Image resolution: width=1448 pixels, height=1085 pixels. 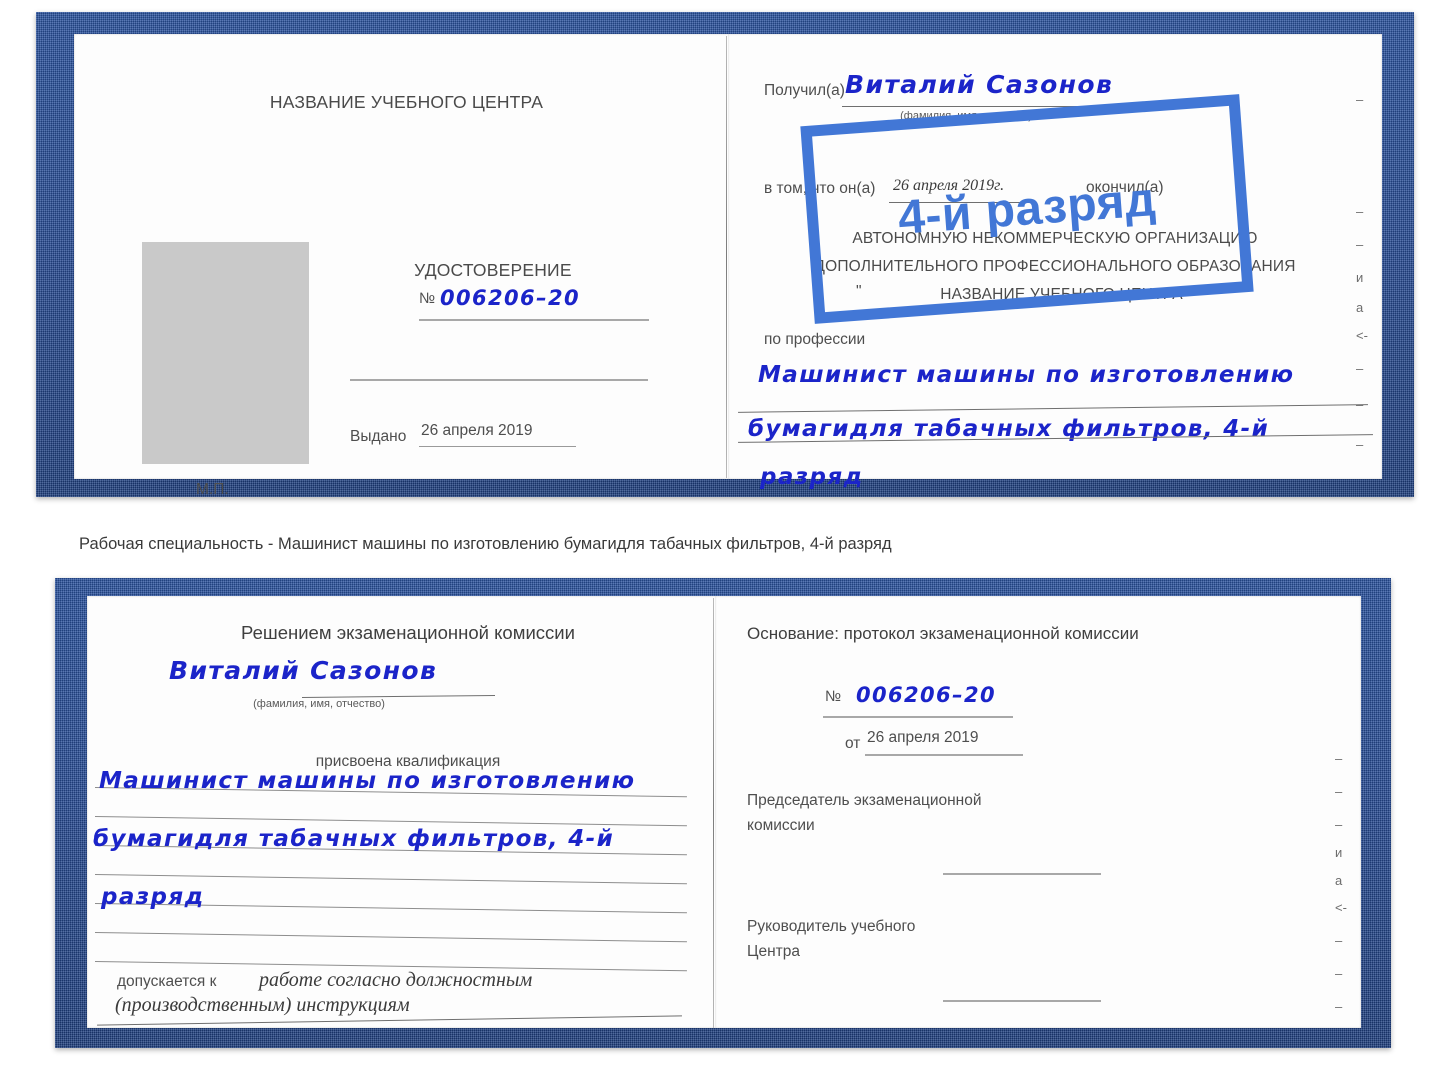 I want to click on top-left-seal-label: М.П., so click(x=212, y=489).